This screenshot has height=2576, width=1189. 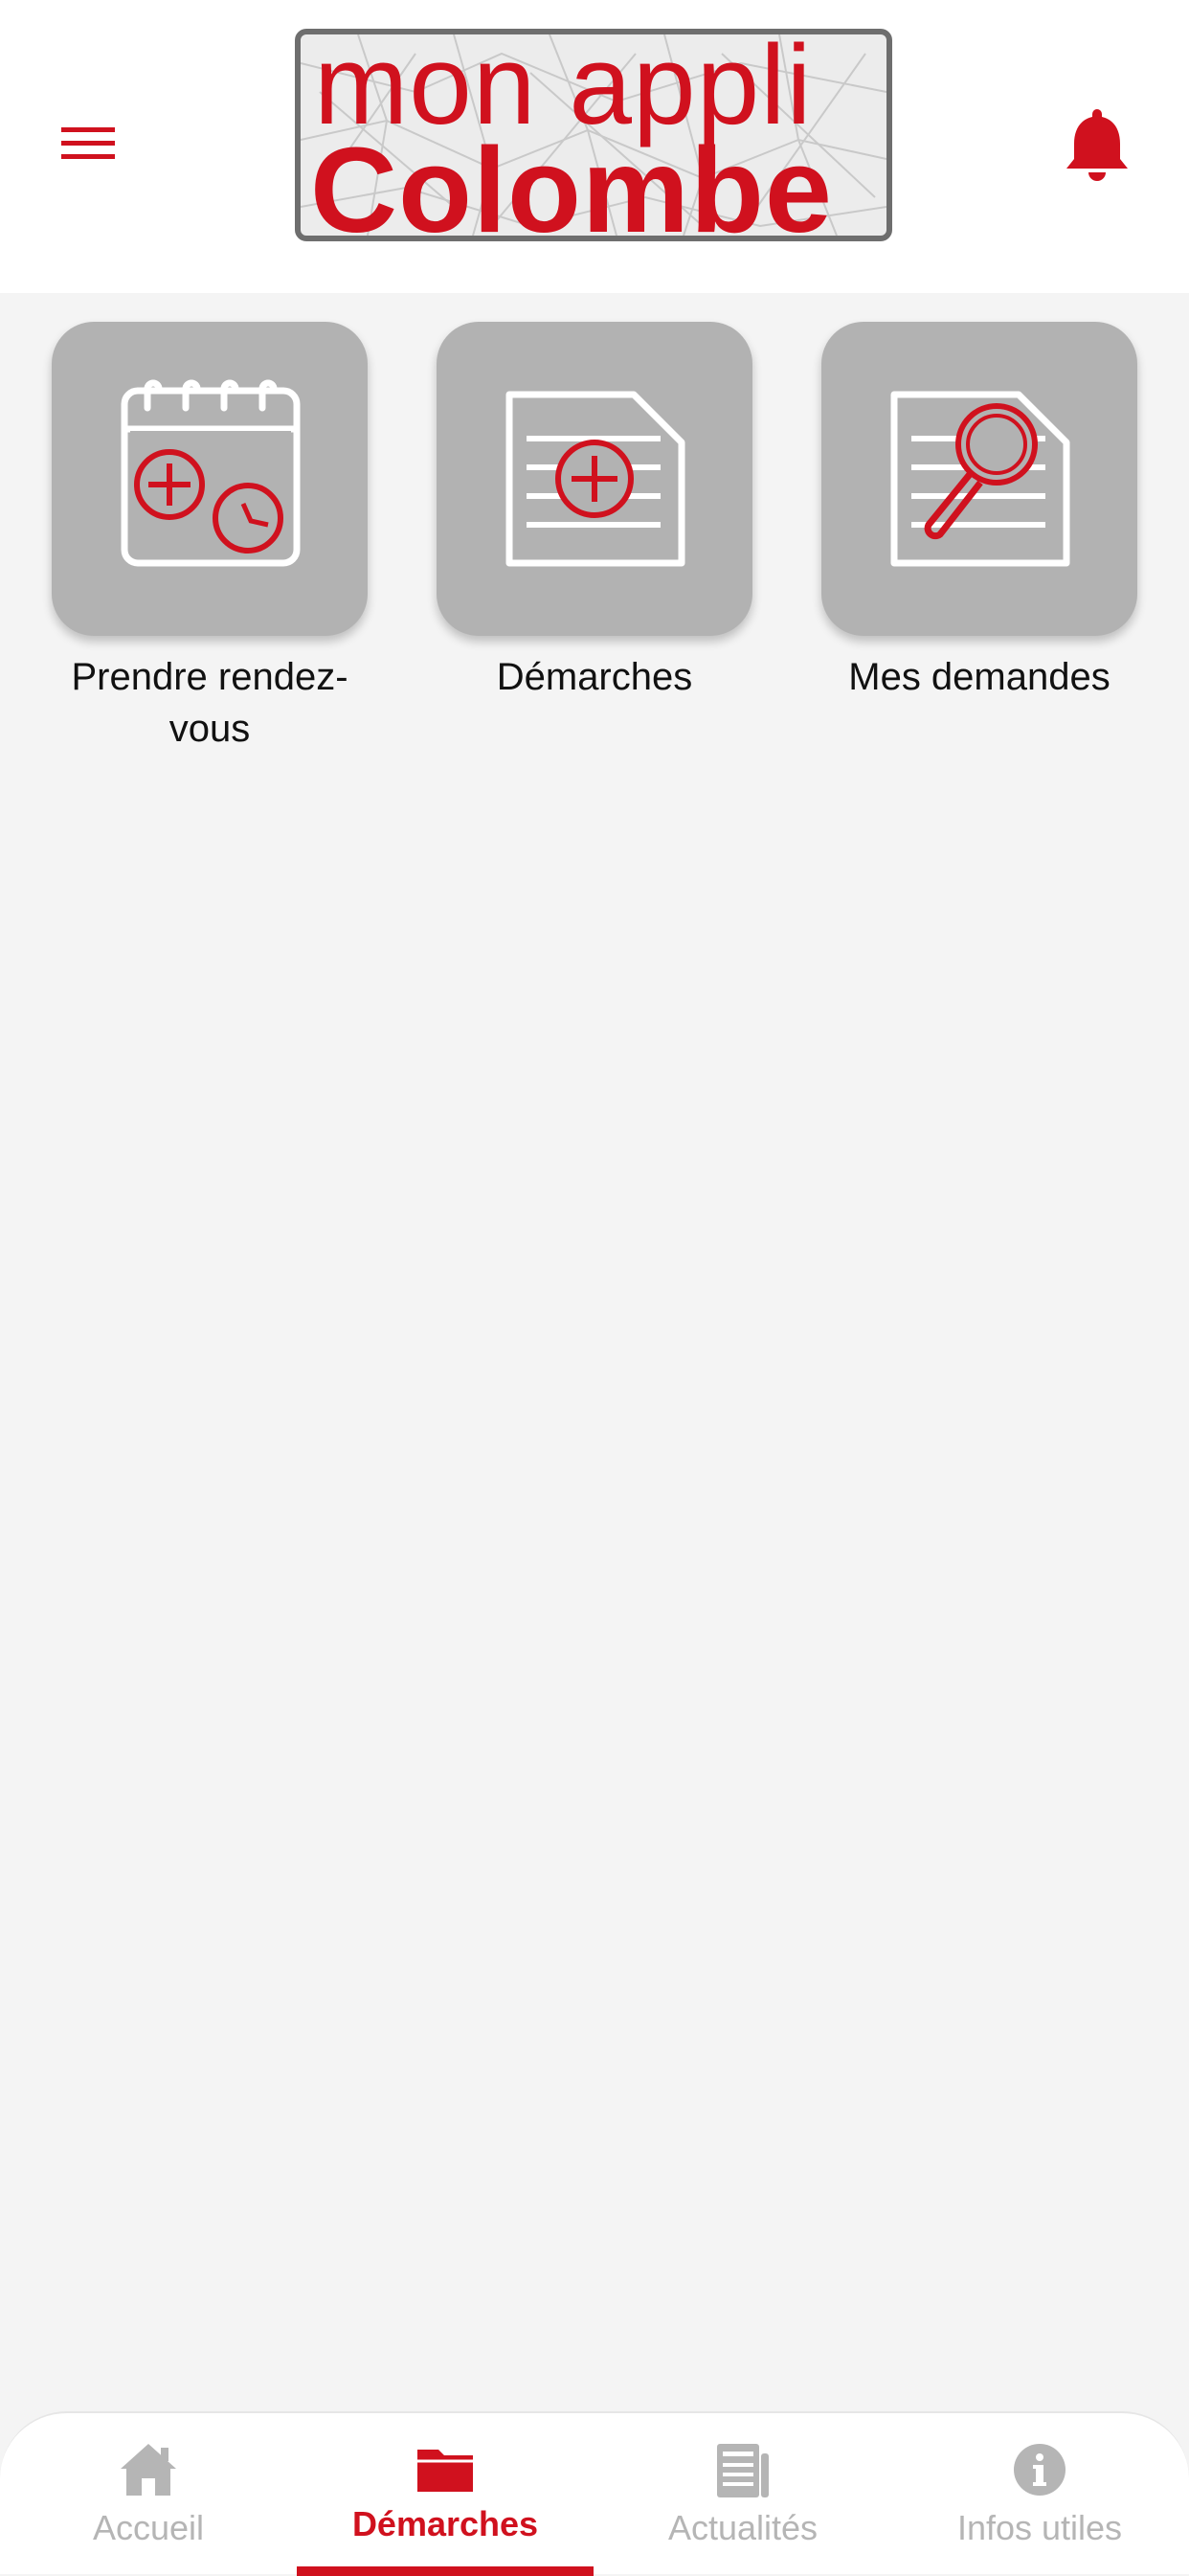 I want to click on folder-icon, so click(x=445, y=2471).